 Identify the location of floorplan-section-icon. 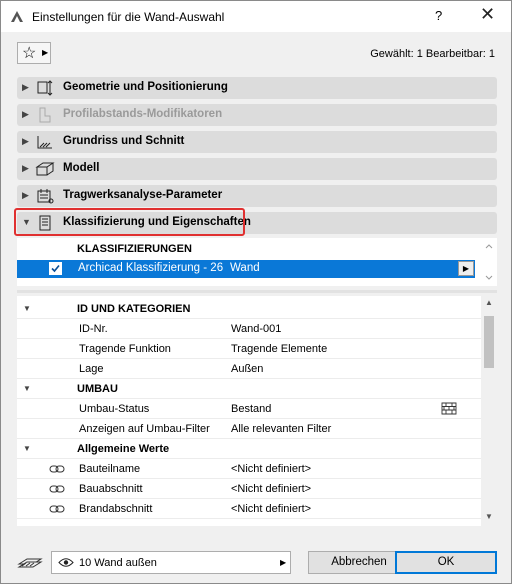
(44, 142).